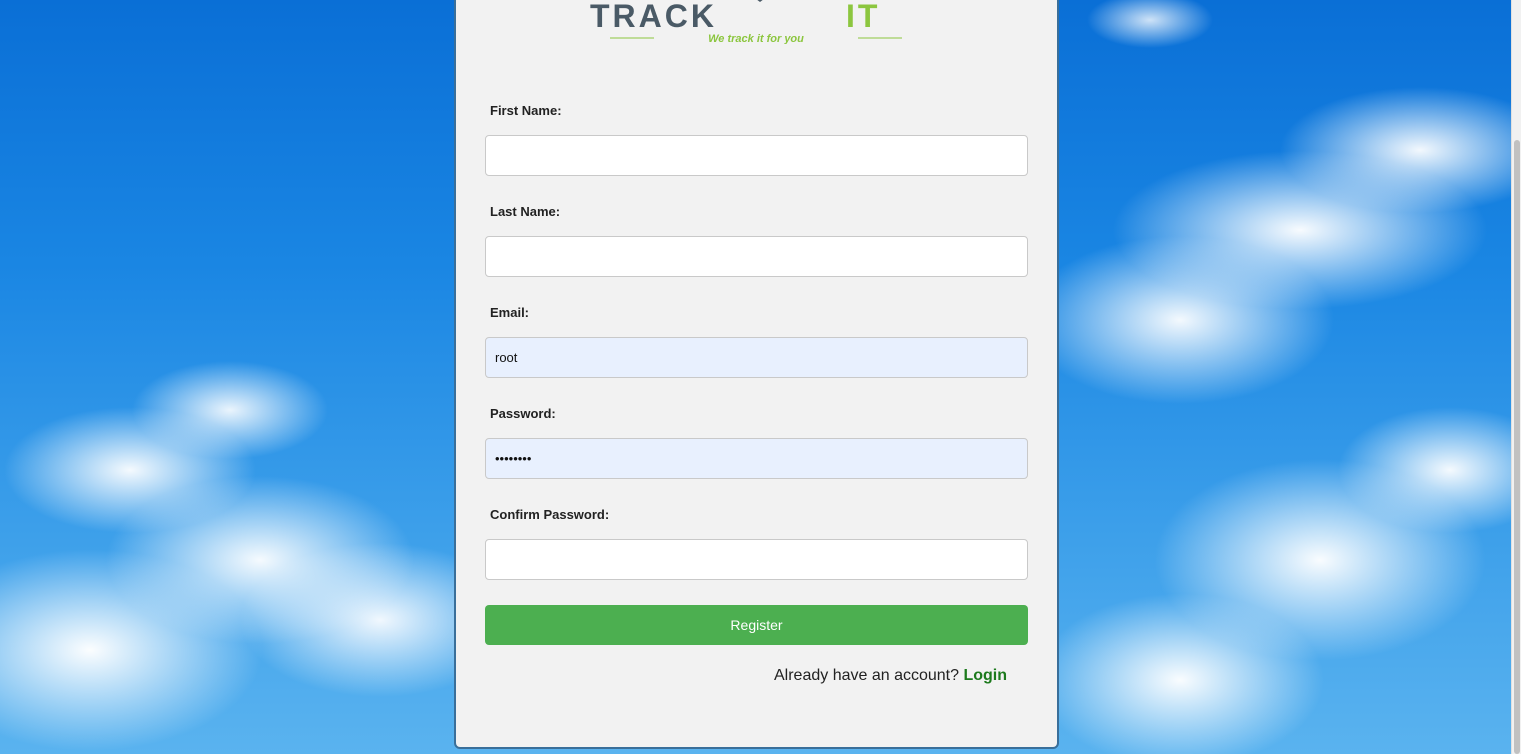  I want to click on confirm-password-label: Confirm Password:, so click(550, 514).